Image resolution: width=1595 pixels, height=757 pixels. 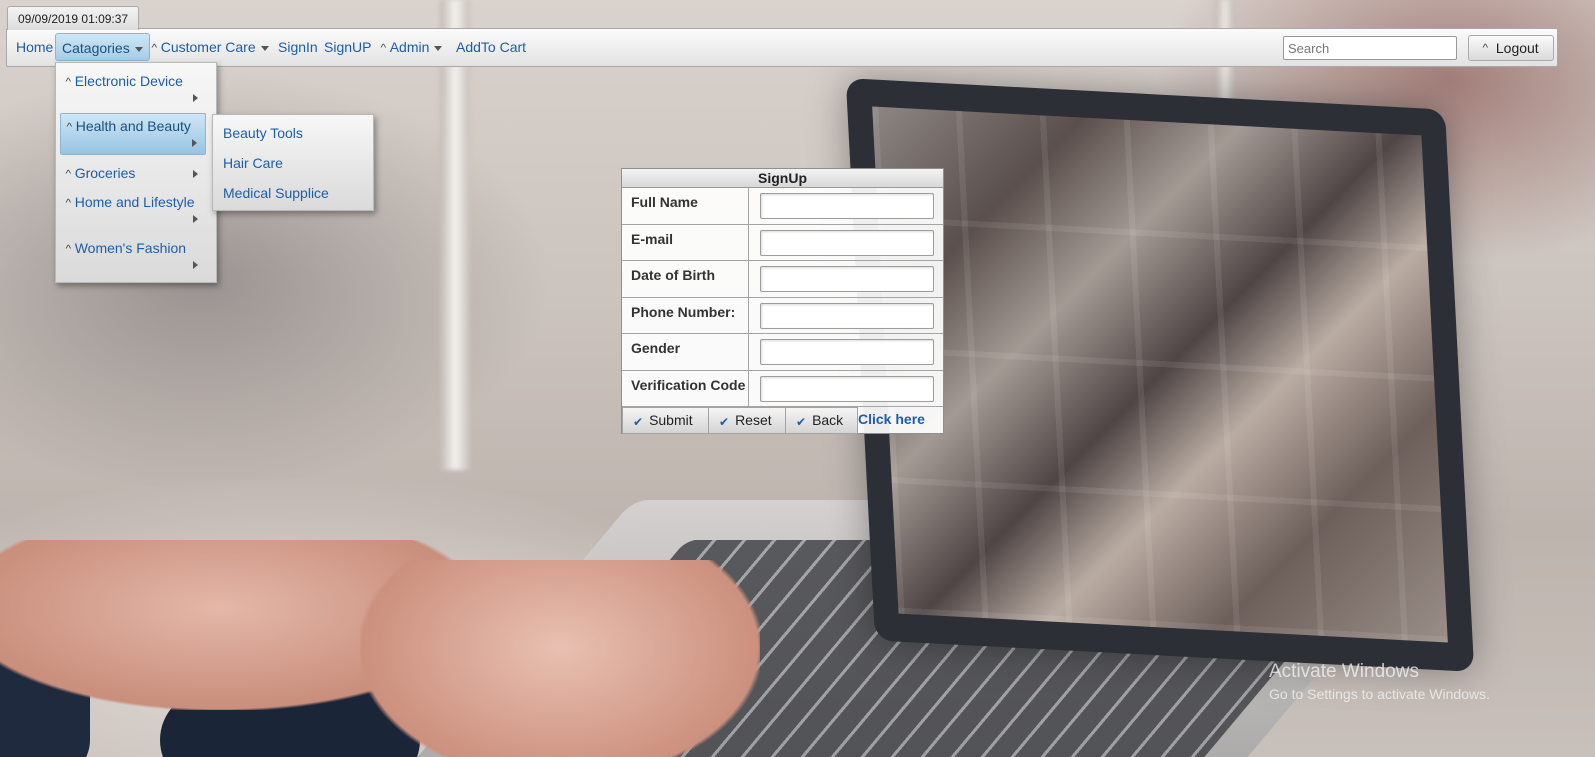 What do you see at coordinates (685, 352) in the screenshot?
I see `gender-label: Gender` at bounding box center [685, 352].